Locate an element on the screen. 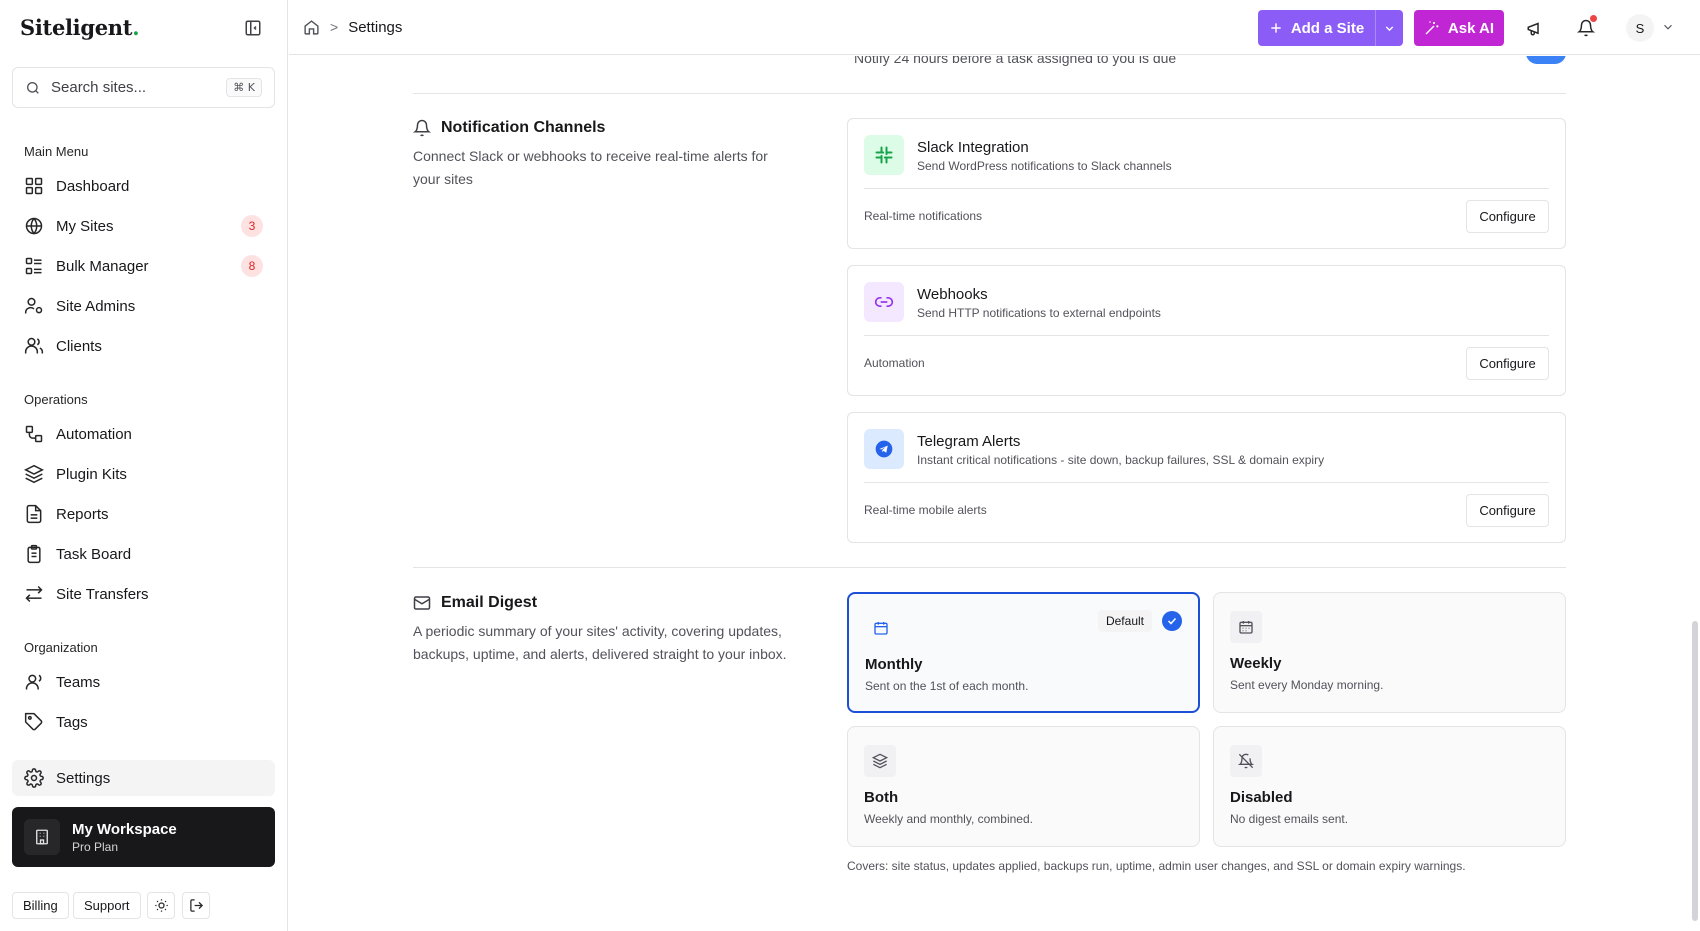 The height and width of the screenshot is (931, 1700). sidebar-item-reports: Reports is located at coordinates (143, 514).